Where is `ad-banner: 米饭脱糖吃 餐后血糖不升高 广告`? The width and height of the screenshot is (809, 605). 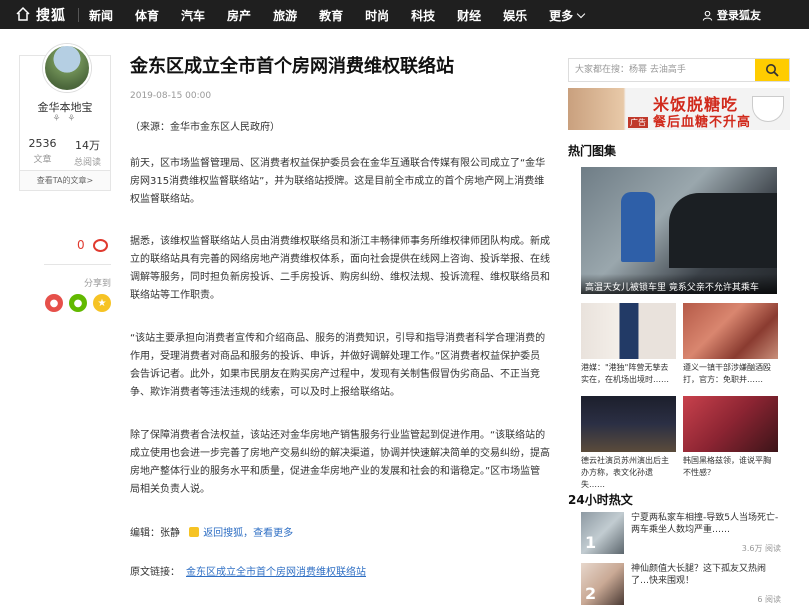
ad-banner: 米饭脱糖吃 餐后血糖不升高 广告 is located at coordinates (679, 109).